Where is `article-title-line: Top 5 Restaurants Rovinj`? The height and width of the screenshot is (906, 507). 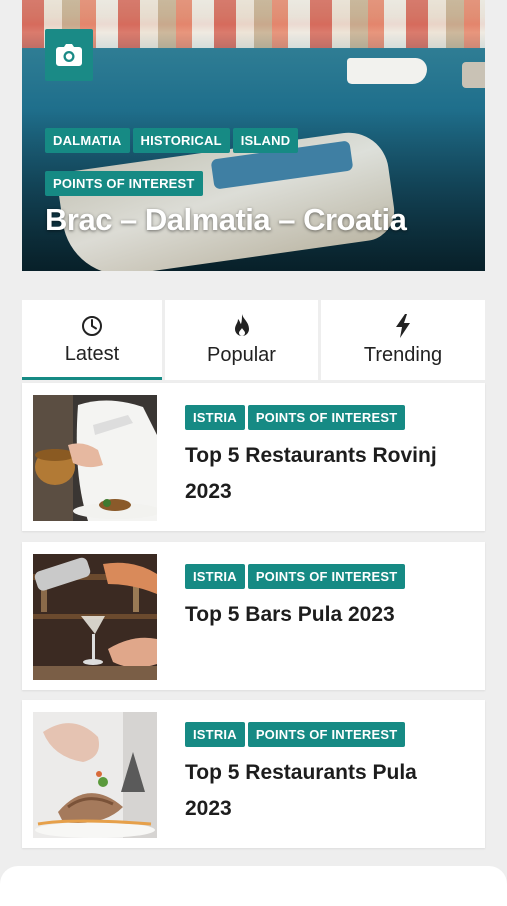
article-title-line: Top 5 Restaurants Rovinj is located at coordinates (311, 455).